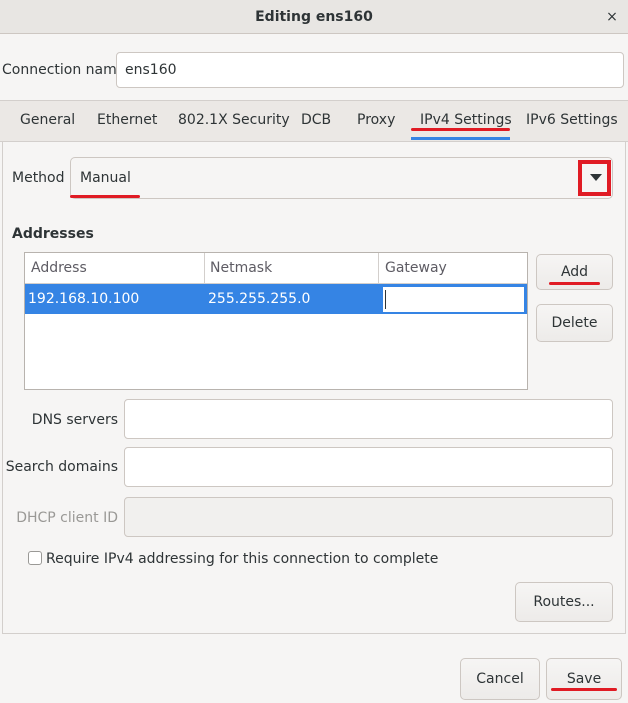 This screenshot has width=628, height=703. Describe the element at coordinates (35, 558) in the screenshot. I see `require-ipv4-checkbox` at that location.